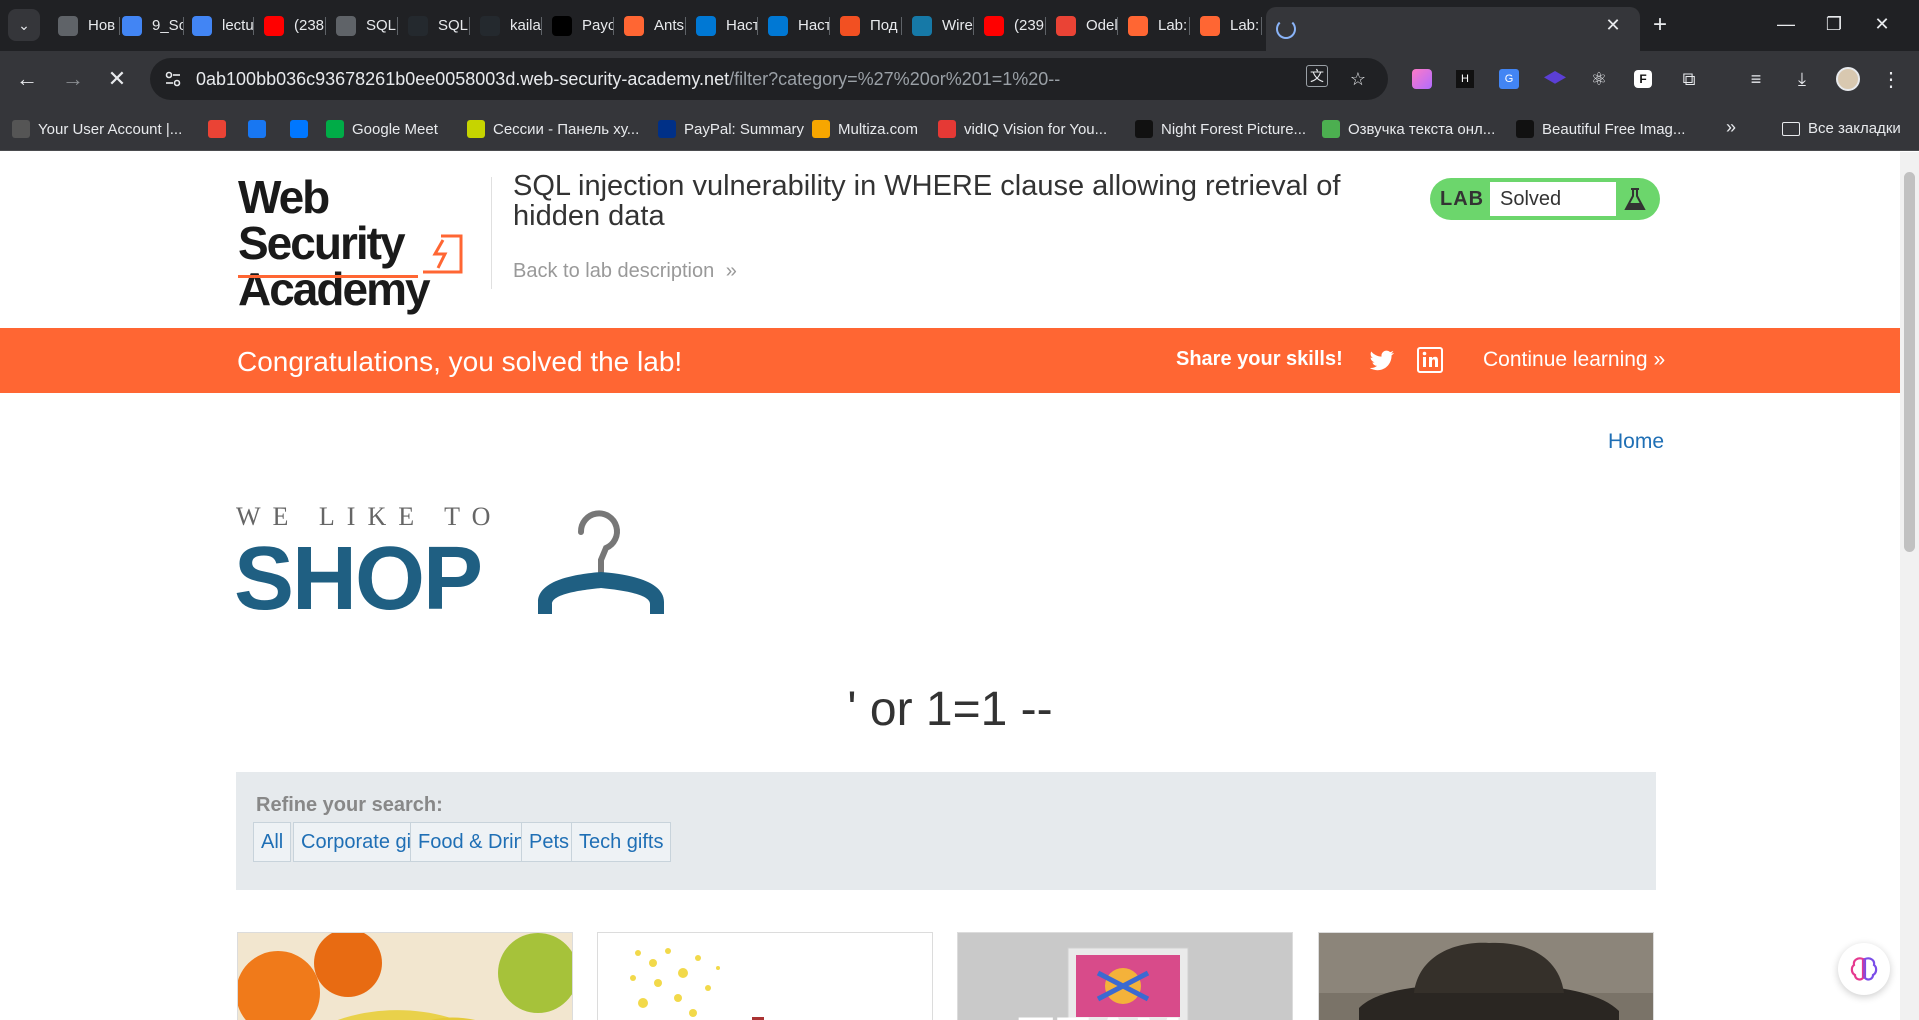  I want to click on continue-learning-link: Continue learning », so click(1574, 360).